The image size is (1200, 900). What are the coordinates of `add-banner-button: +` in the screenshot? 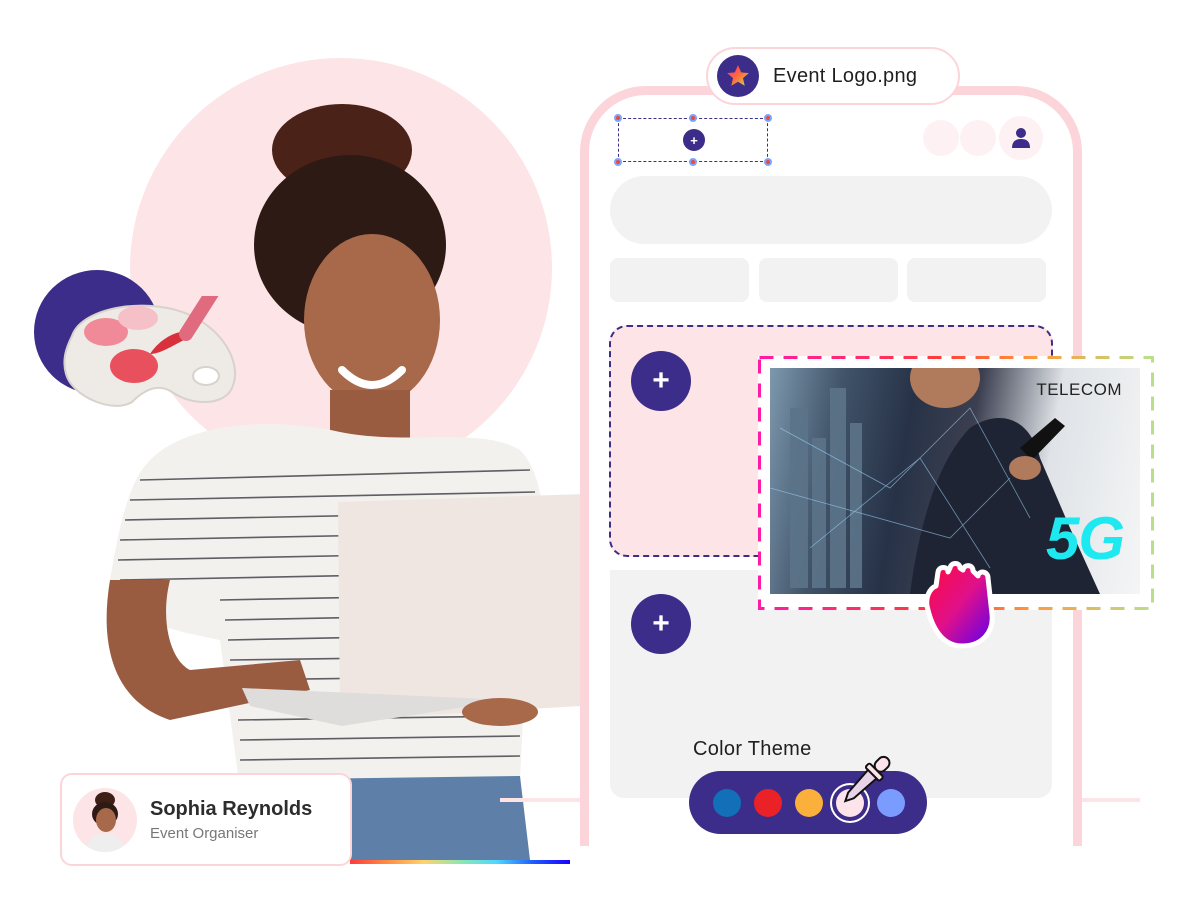 It's located at (661, 381).